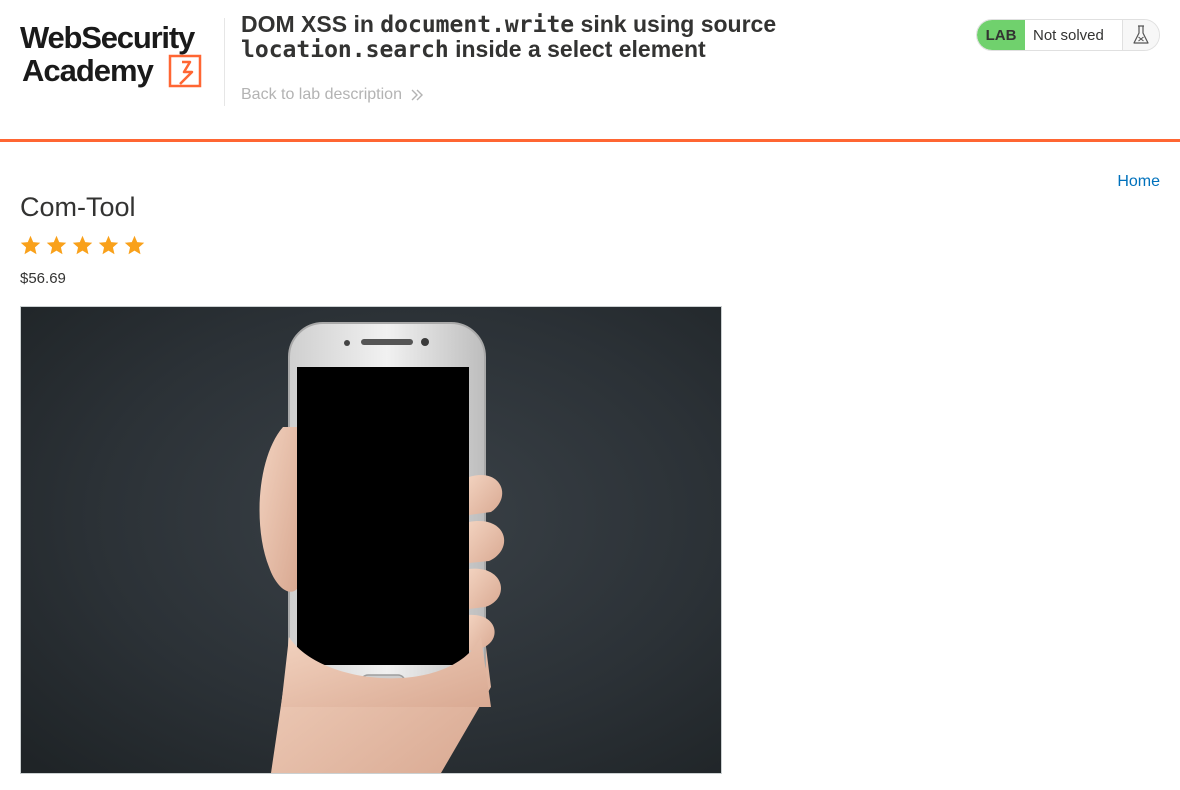 The width and height of the screenshot is (1180, 790). What do you see at coordinates (577, 49) in the screenshot?
I see `lab-title-text-3: inside a select element` at bounding box center [577, 49].